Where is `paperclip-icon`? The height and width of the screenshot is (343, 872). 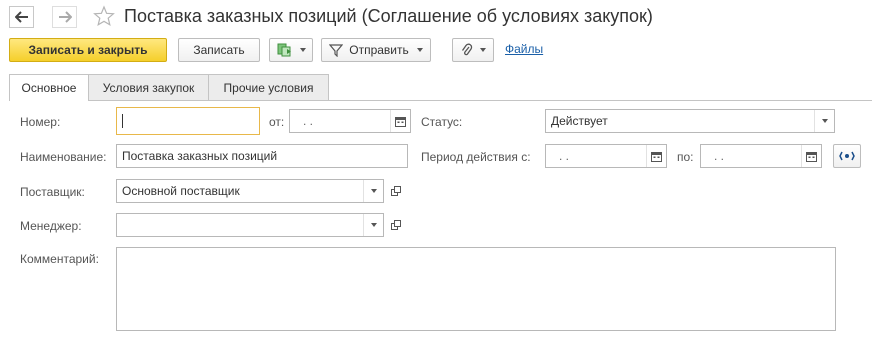 paperclip-icon is located at coordinates (466, 49).